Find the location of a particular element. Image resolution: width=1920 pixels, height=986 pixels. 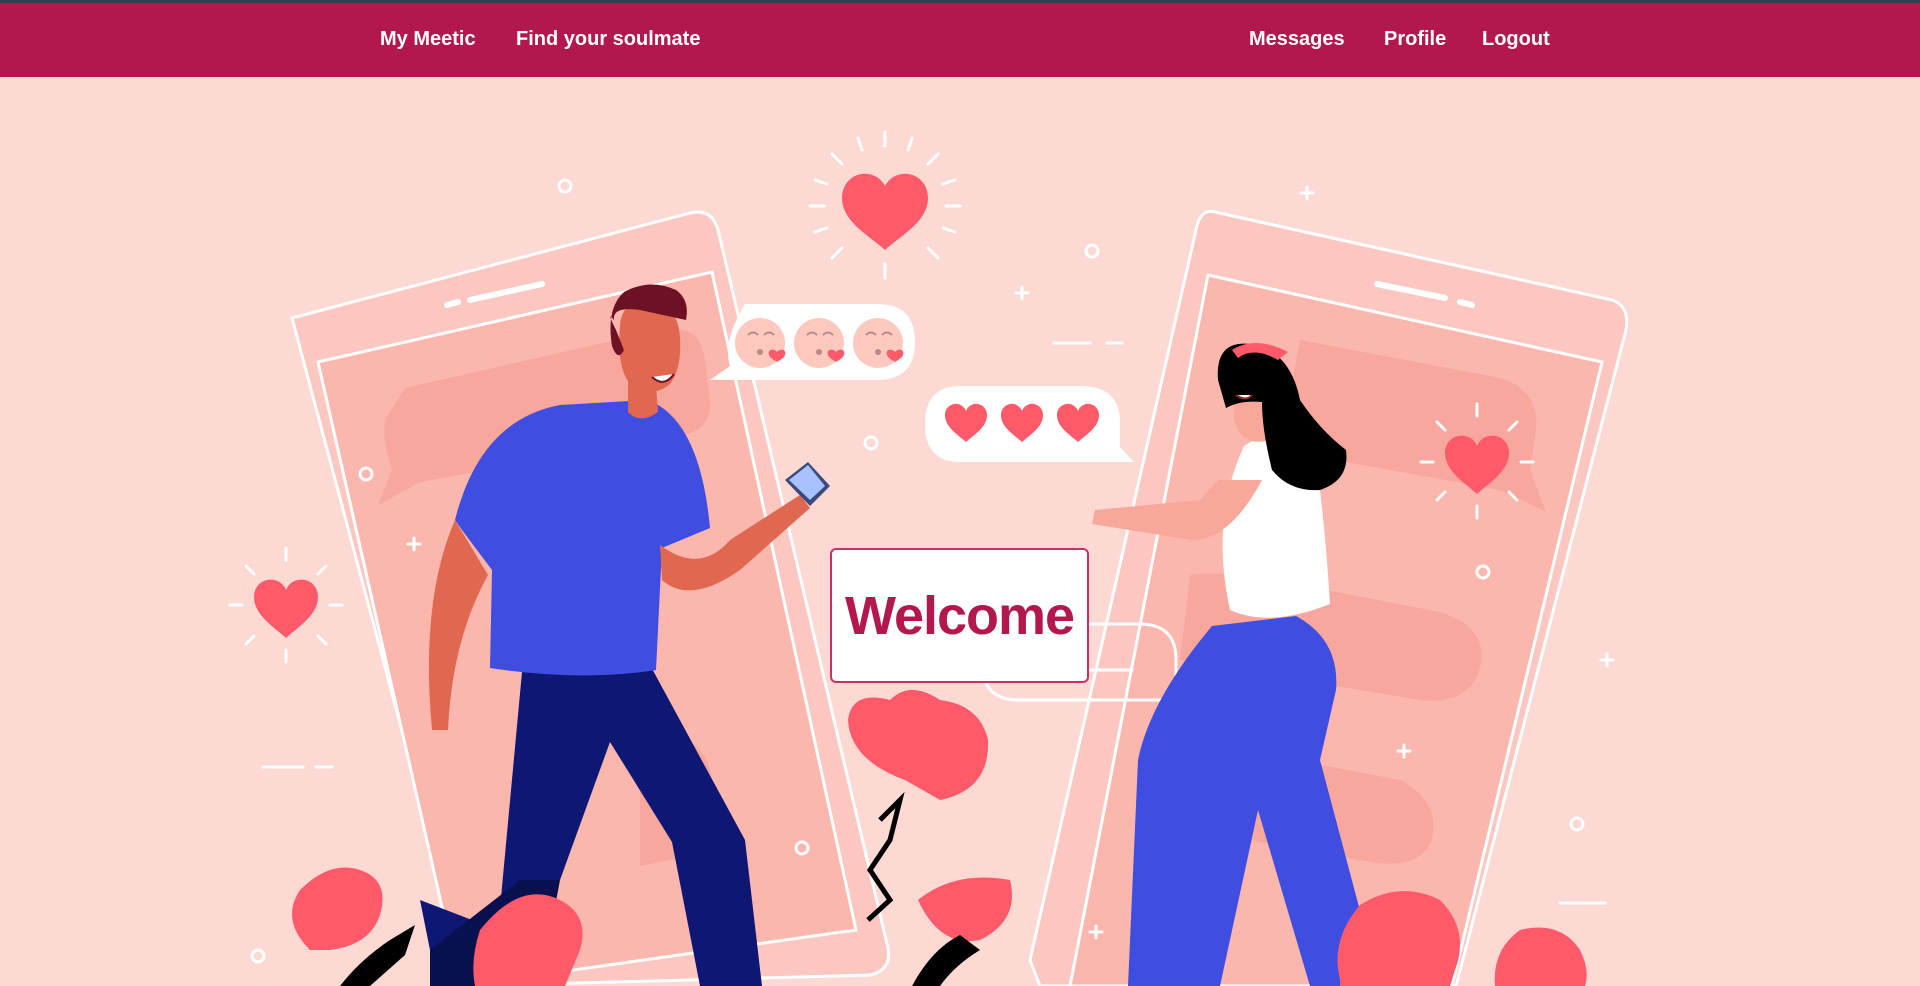

kiss-emoji-bubble is located at coordinates (812, 342).